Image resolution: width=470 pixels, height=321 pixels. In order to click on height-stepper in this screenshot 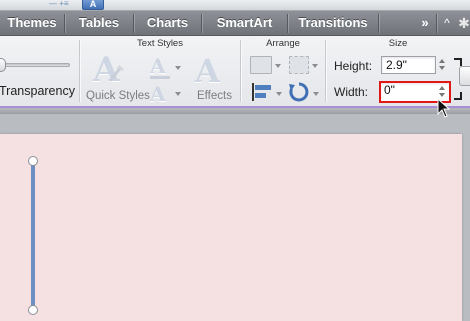, I will do `click(442, 65)`.